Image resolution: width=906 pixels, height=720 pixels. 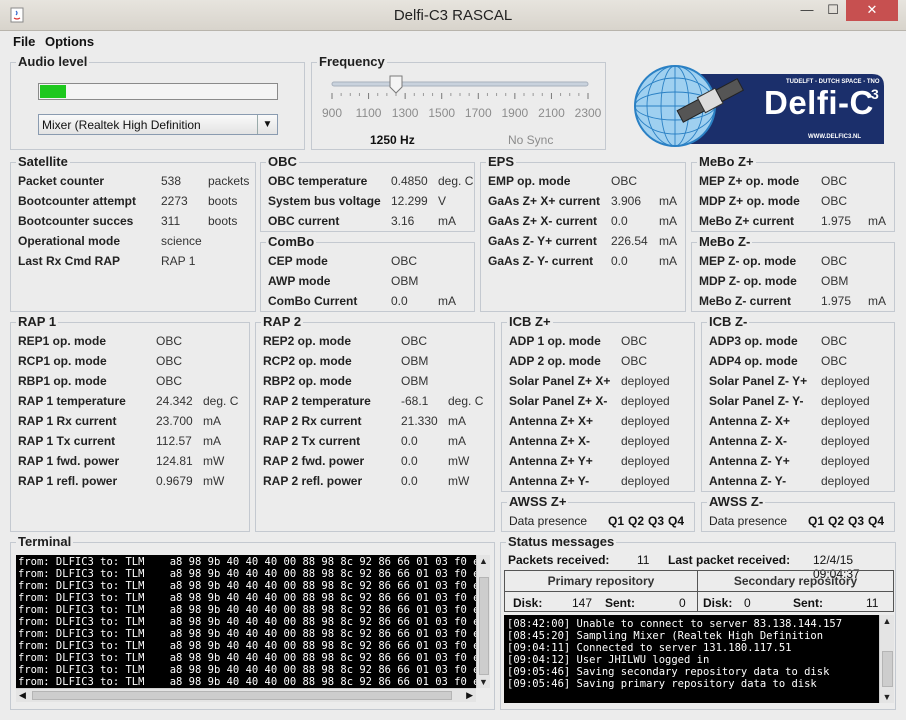 I want to click on telemetry-label: GaAs Z+ X- current, so click(x=543, y=221).